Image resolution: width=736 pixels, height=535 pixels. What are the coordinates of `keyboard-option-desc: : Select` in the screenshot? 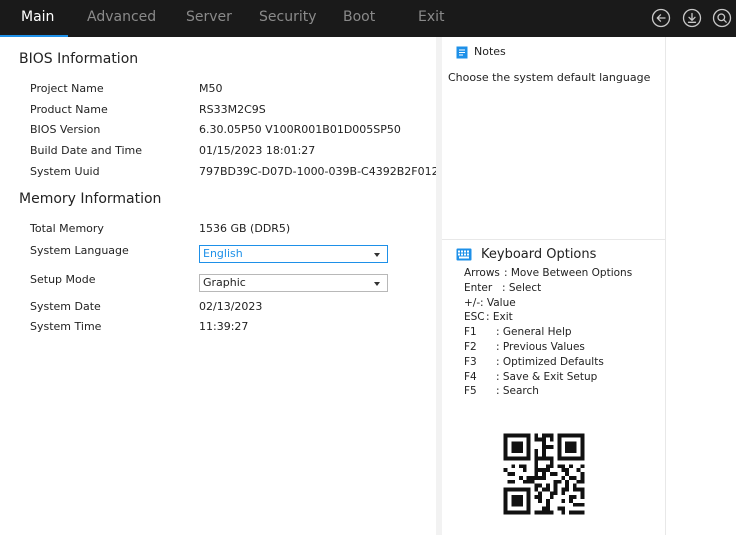 It's located at (522, 287).